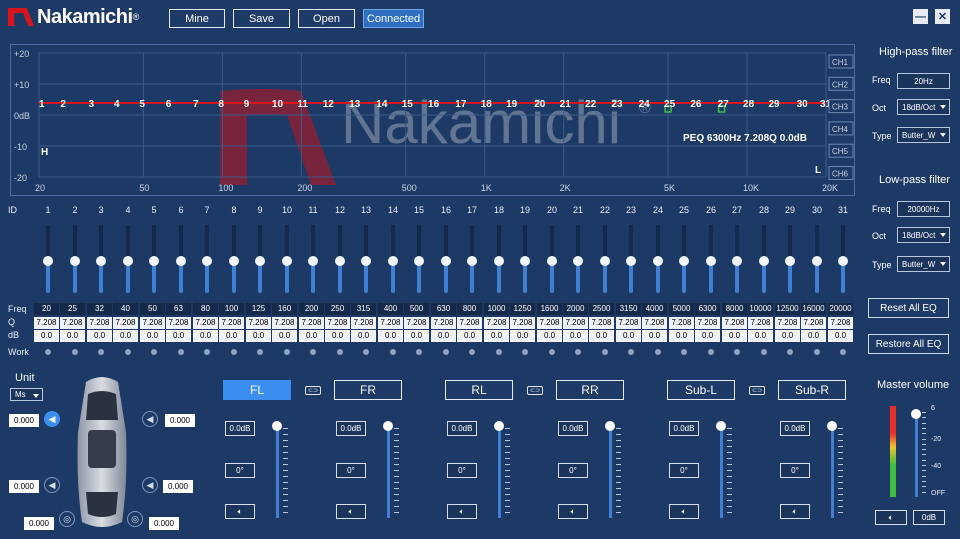  Describe the element at coordinates (549, 309) in the screenshot. I see `band-freq-cell: 1600` at that location.